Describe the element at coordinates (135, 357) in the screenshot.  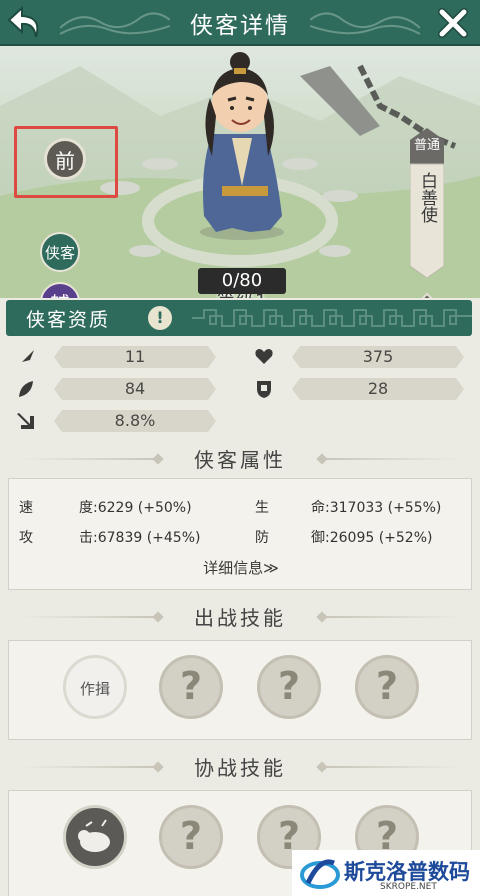
I see `stat-value: 11` at that location.